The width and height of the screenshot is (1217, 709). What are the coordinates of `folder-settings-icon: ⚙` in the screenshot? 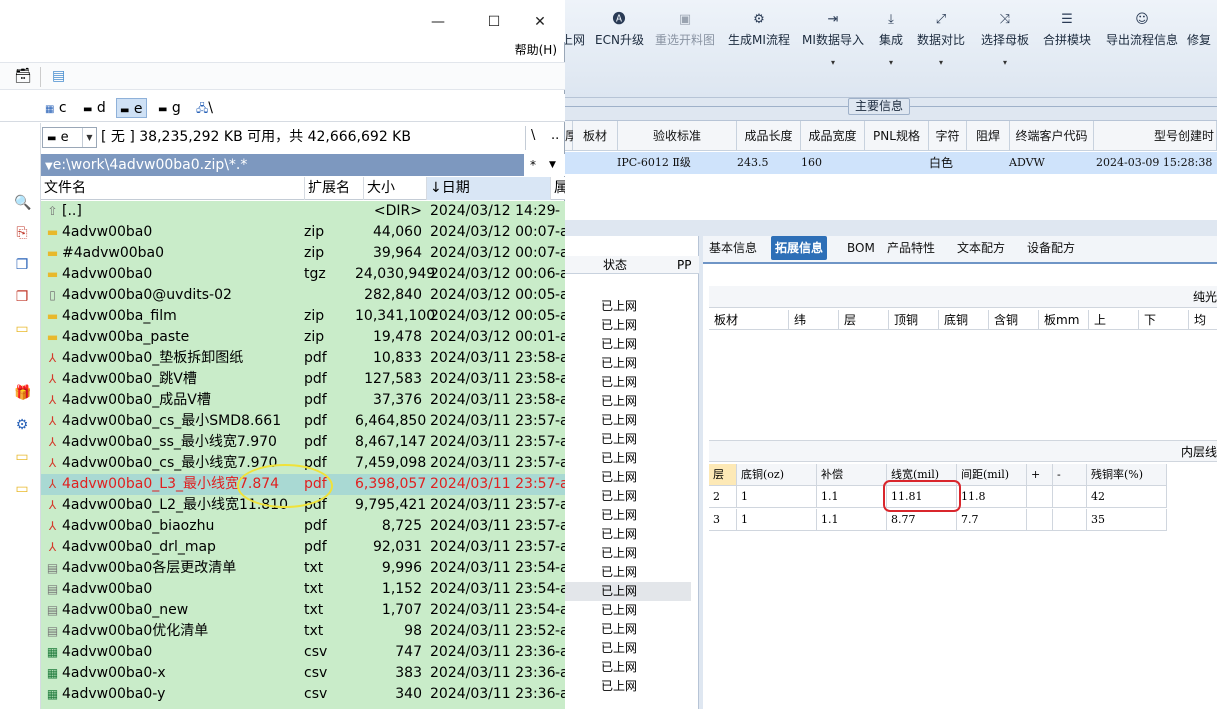 It's located at (22, 425).